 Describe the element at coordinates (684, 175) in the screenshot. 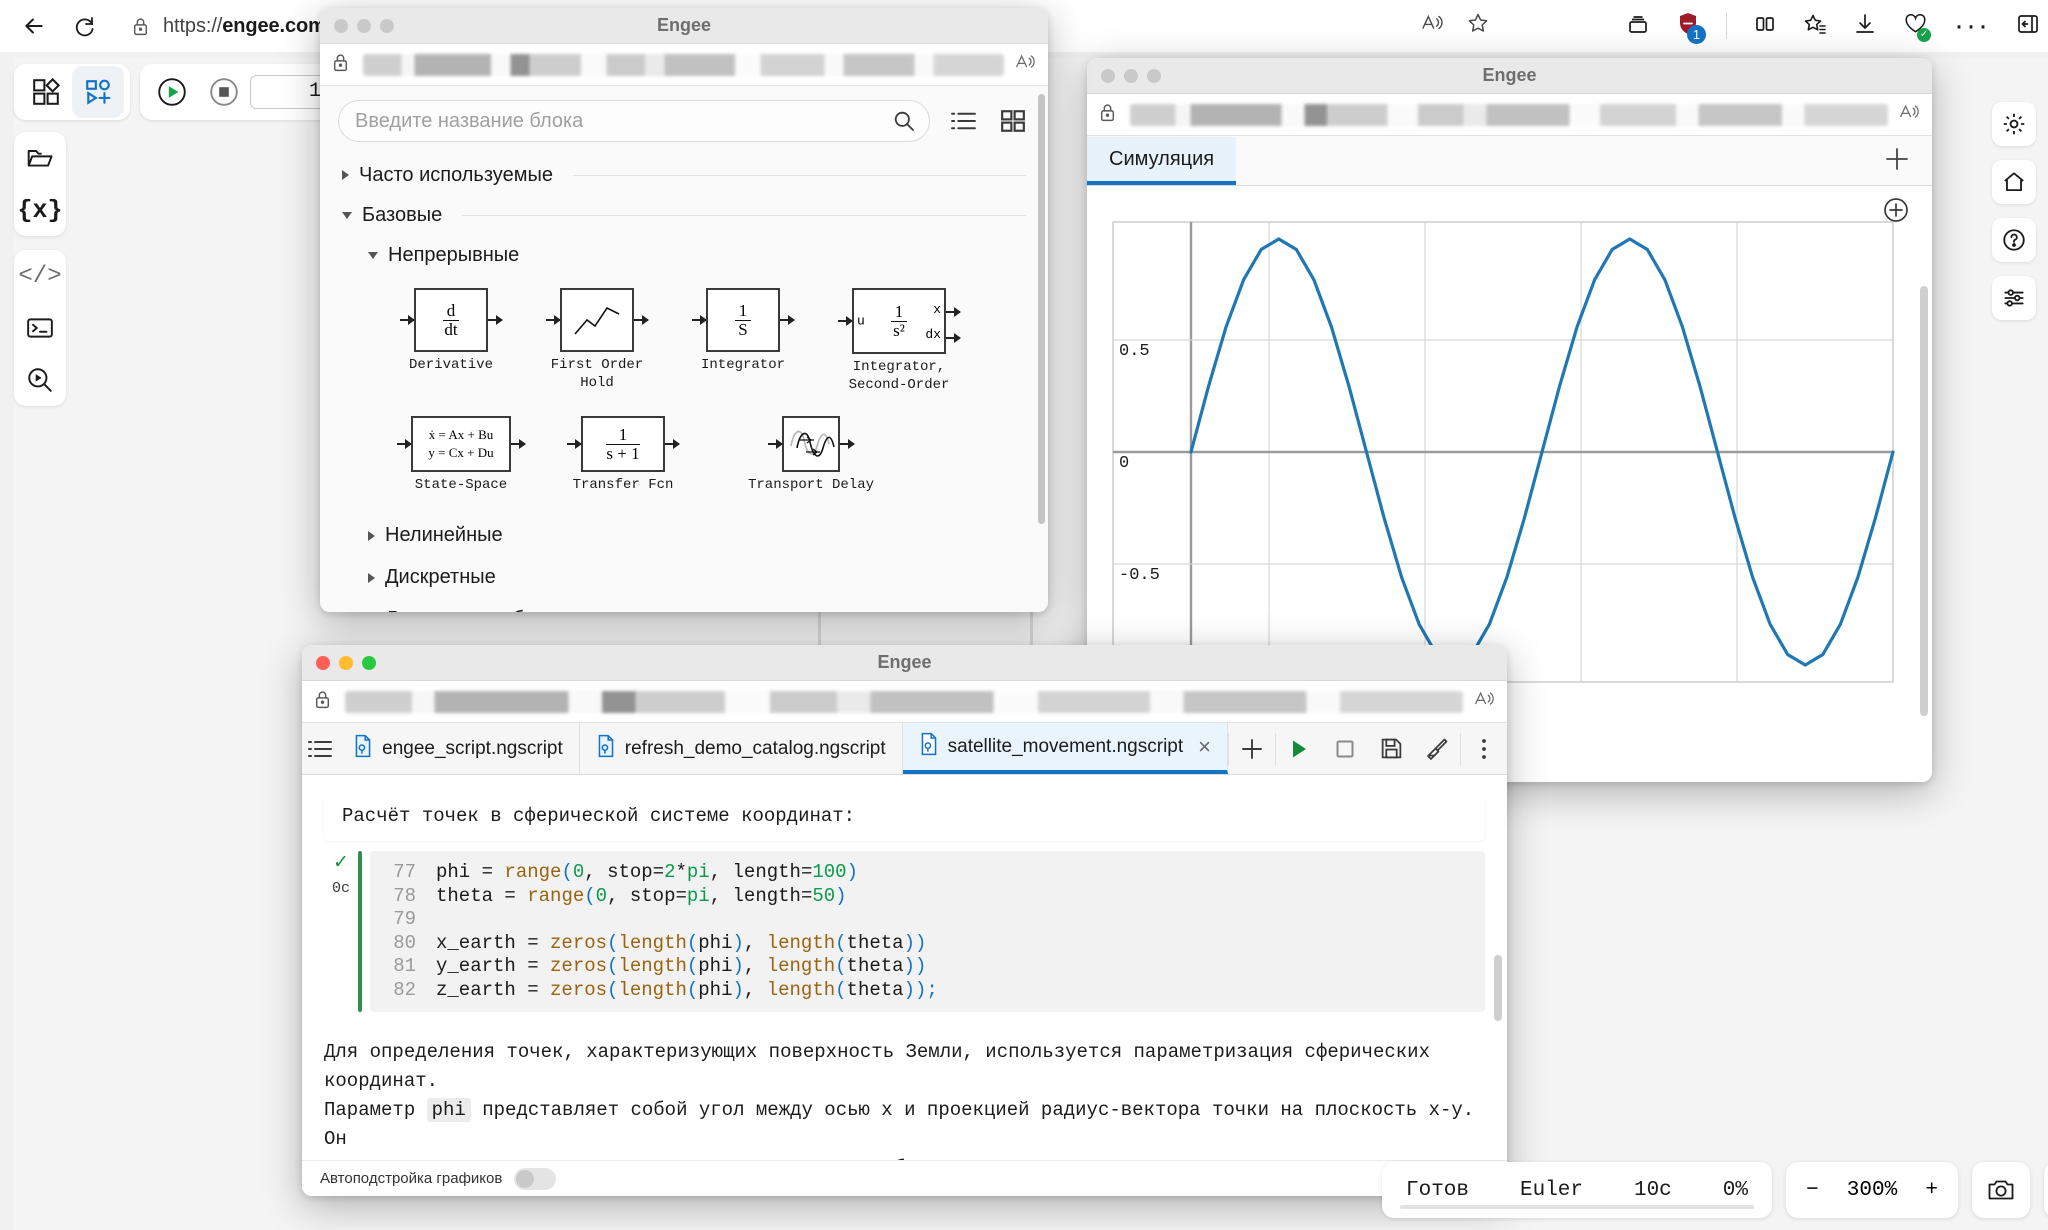

I see `tree-node-frequently-used: Часто используемые` at that location.